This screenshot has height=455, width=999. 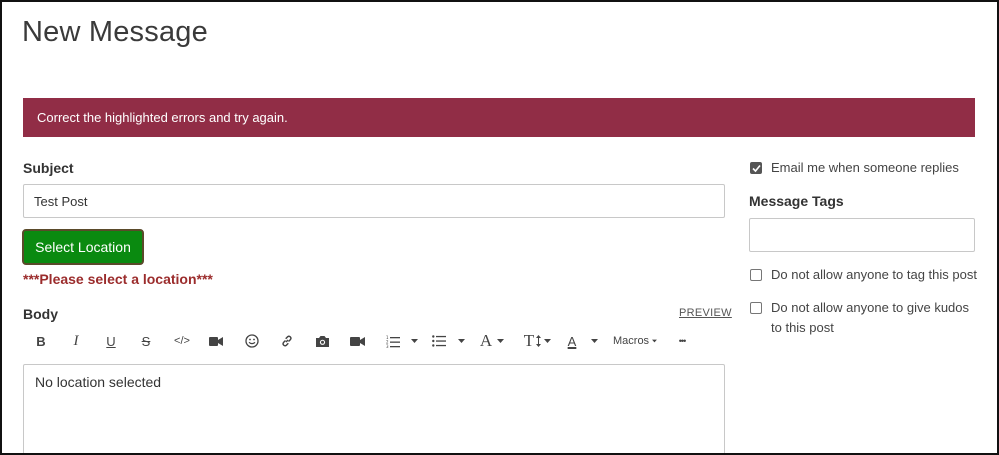 What do you see at coordinates (865, 167) in the screenshot?
I see `email-notify-label: Email me when someone replies` at bounding box center [865, 167].